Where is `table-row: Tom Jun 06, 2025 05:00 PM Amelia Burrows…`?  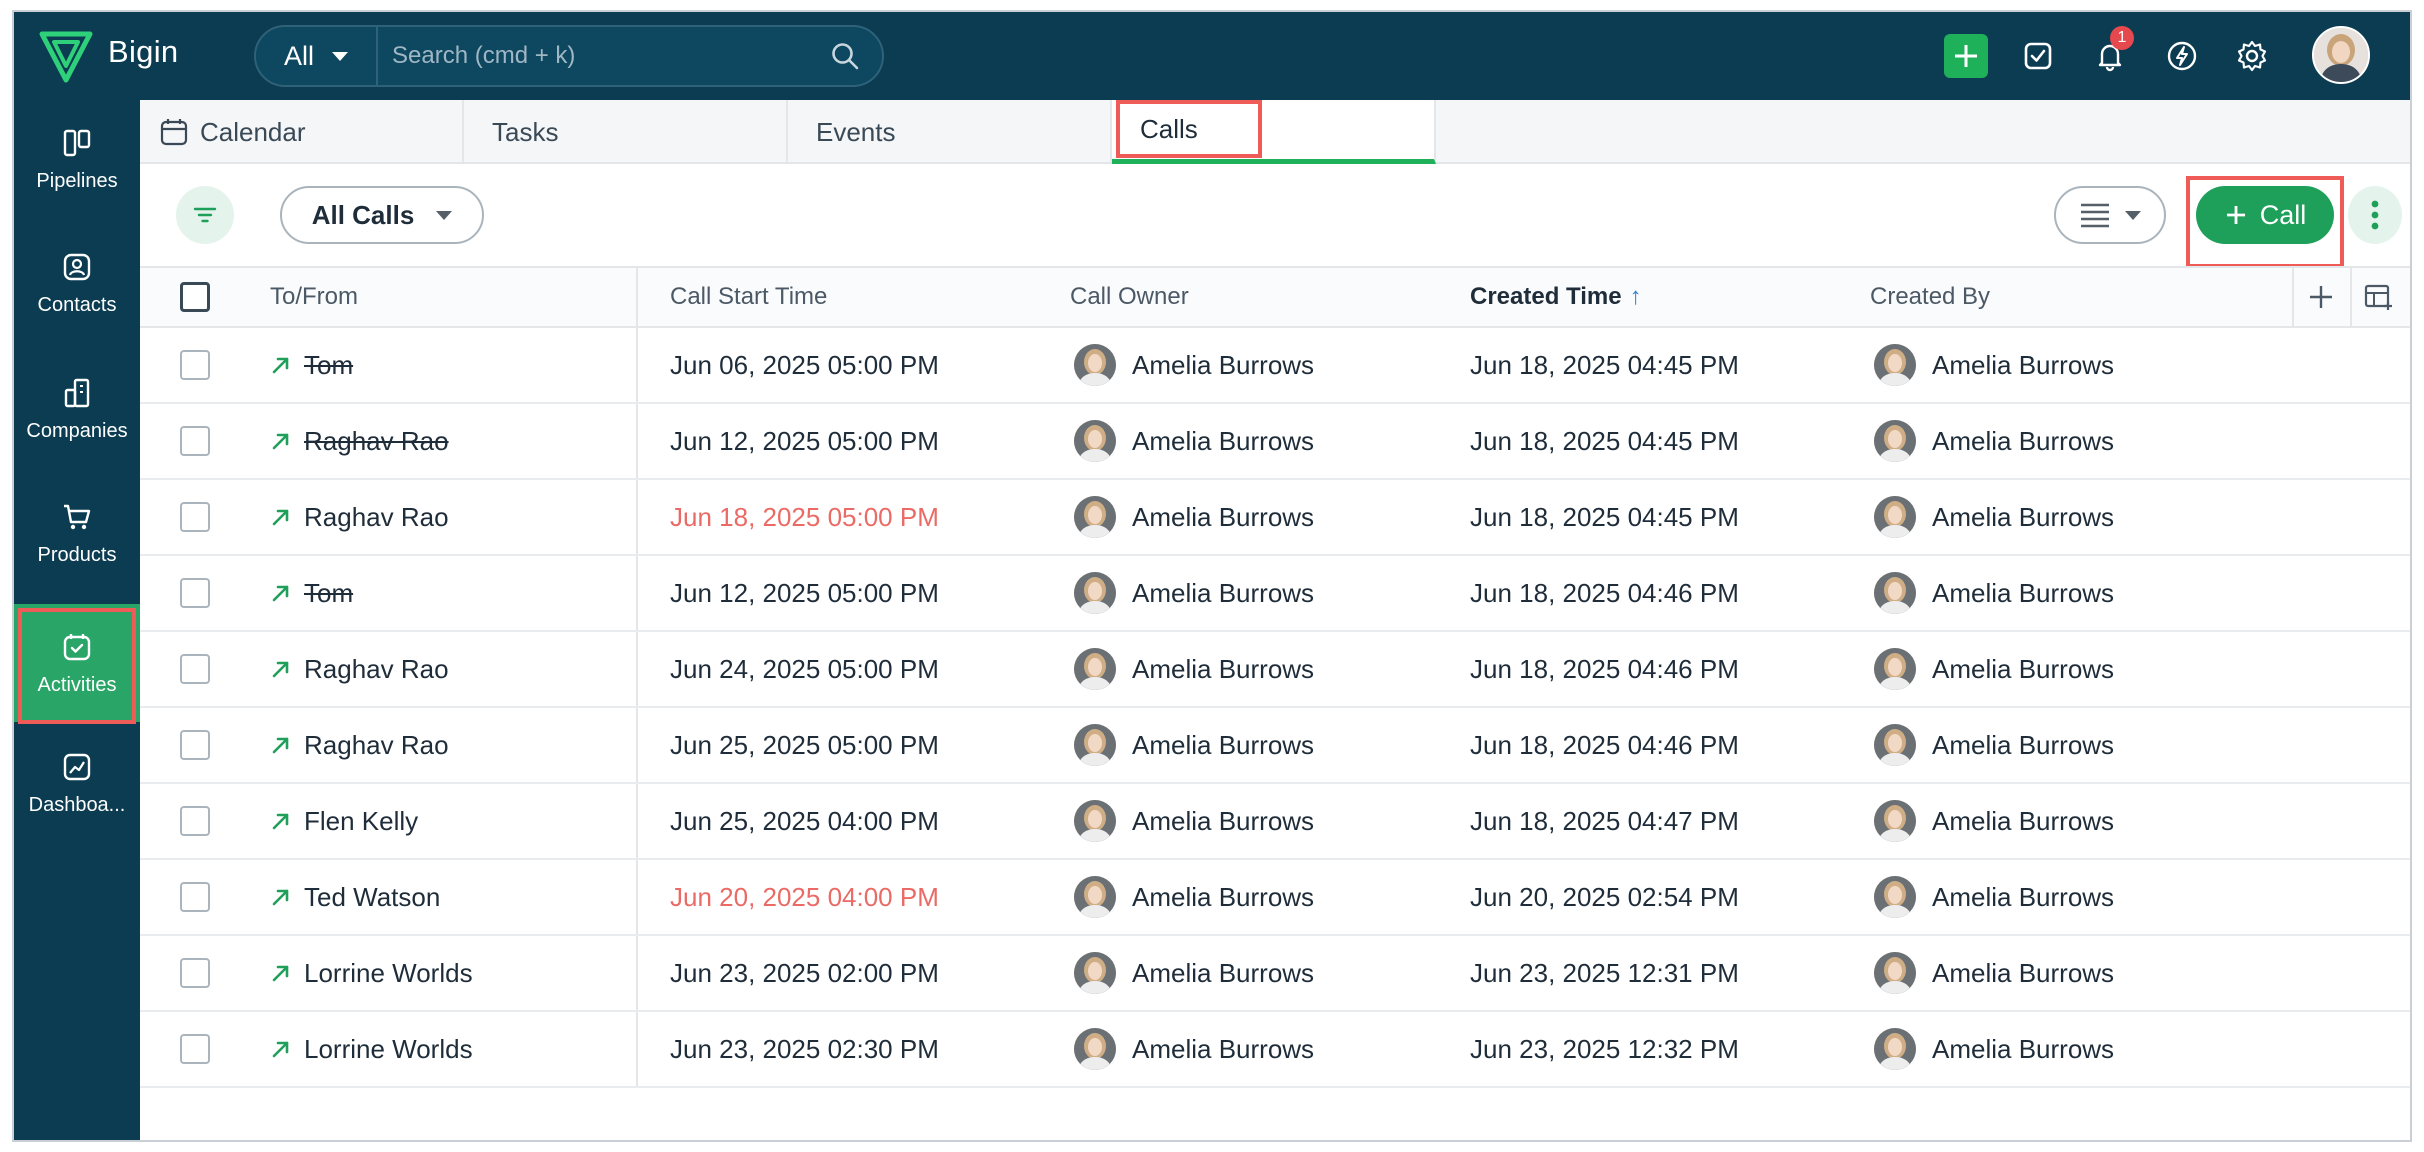
table-row: Tom Jun 06, 2025 05:00 PM Amelia Burrows… is located at coordinates (1275, 366).